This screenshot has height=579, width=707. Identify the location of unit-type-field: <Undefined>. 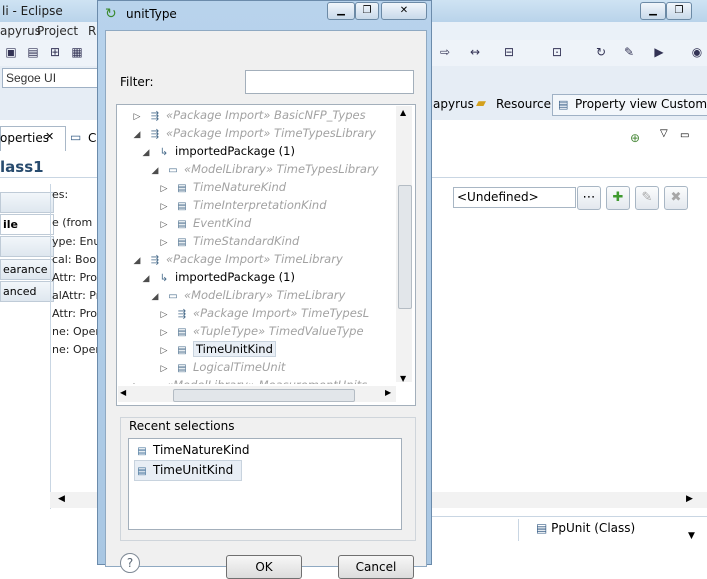
(514, 197).